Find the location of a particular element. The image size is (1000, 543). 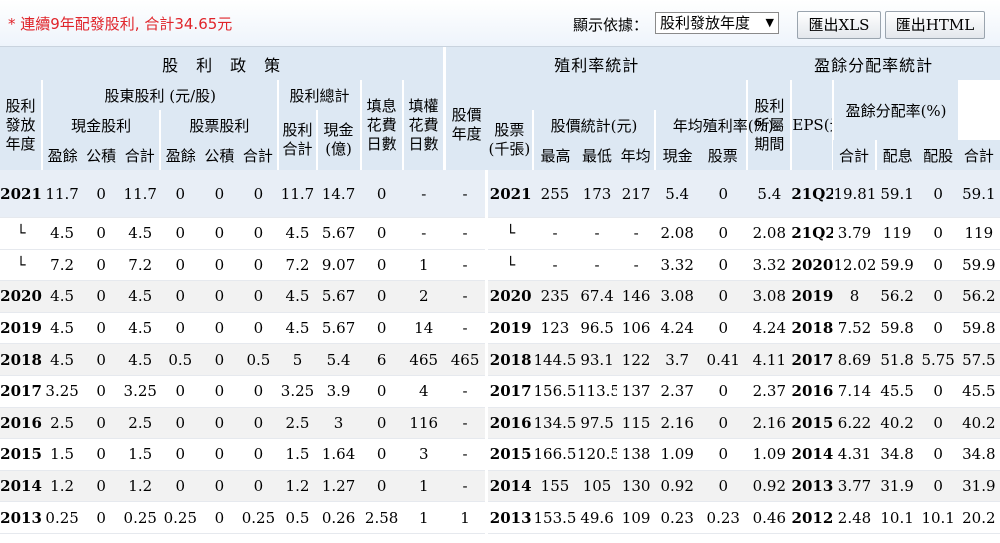

table-cell-lo: 173 is located at coordinates (597, 194).